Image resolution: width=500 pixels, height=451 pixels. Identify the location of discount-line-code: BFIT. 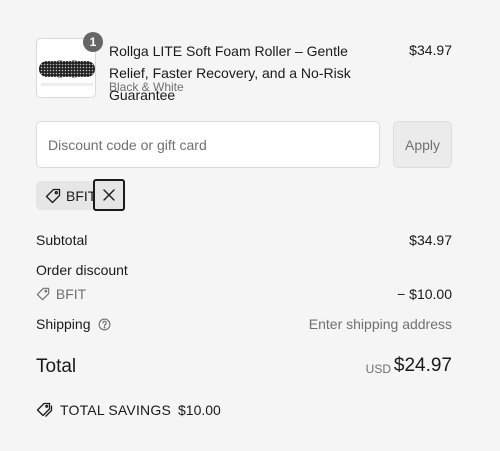
(71, 294).